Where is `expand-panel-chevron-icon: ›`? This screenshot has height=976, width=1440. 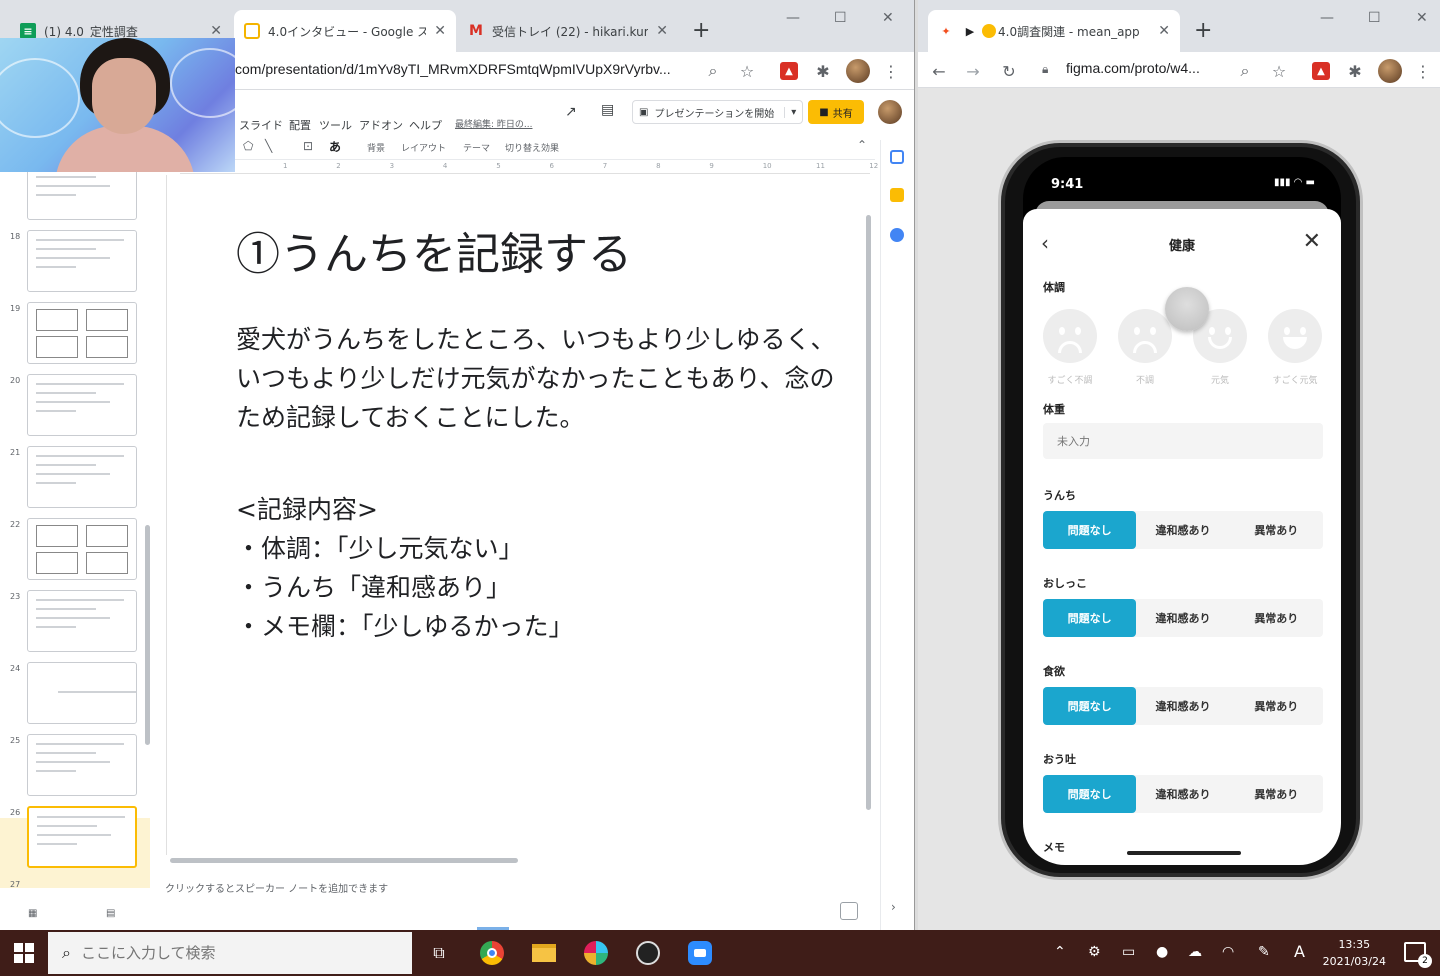 expand-panel-chevron-icon: › is located at coordinates (893, 907).